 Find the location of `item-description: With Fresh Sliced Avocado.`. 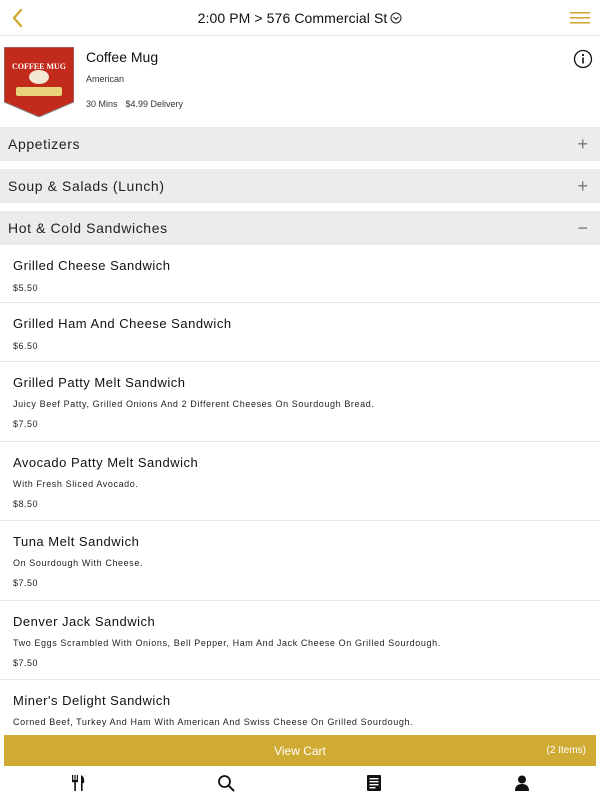

item-description: With Fresh Sliced Avocado. is located at coordinates (76, 484).